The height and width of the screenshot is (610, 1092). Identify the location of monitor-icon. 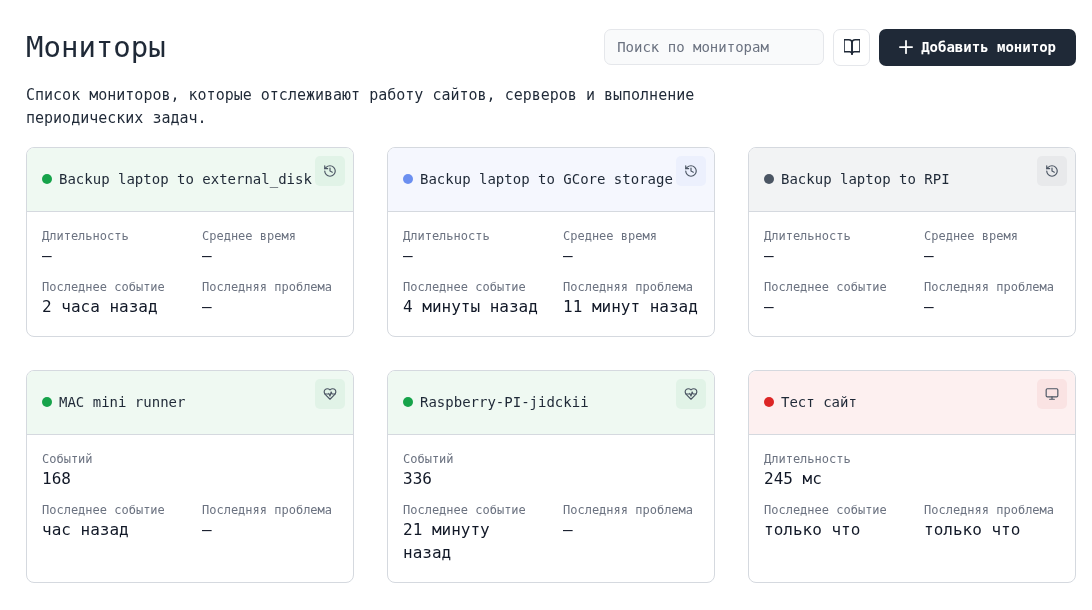
(1052, 394).